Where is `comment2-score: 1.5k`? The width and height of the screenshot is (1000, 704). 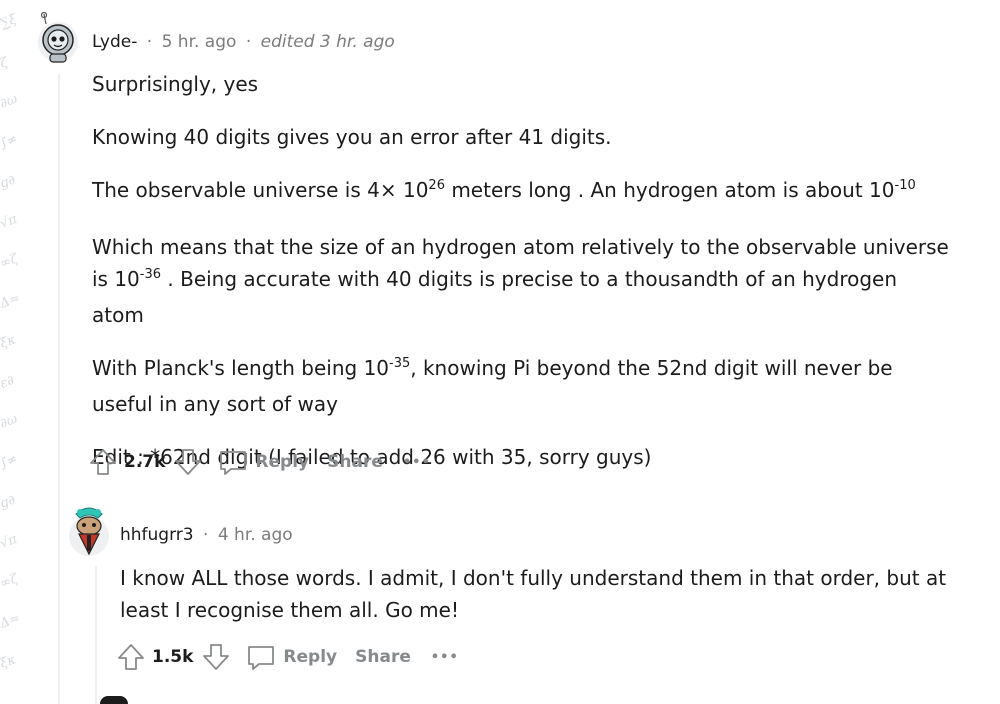
comment2-score: 1.5k is located at coordinates (173, 657).